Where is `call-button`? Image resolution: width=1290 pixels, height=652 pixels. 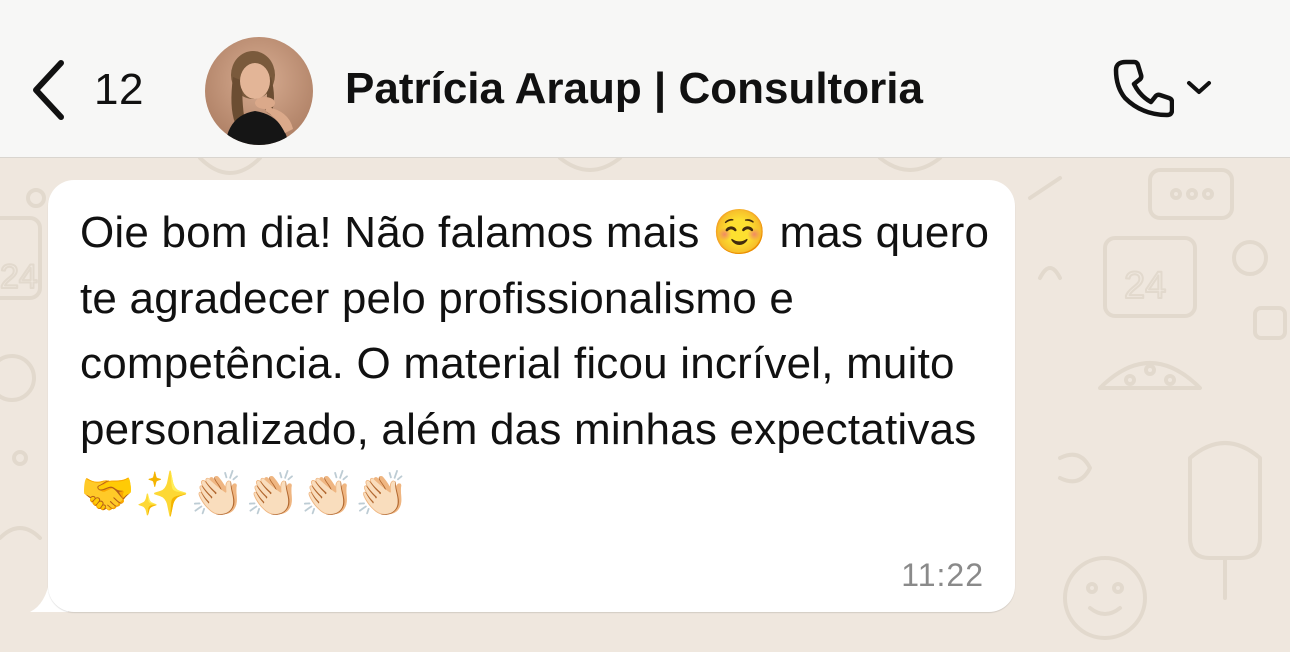
call-button is located at coordinates (1168, 90).